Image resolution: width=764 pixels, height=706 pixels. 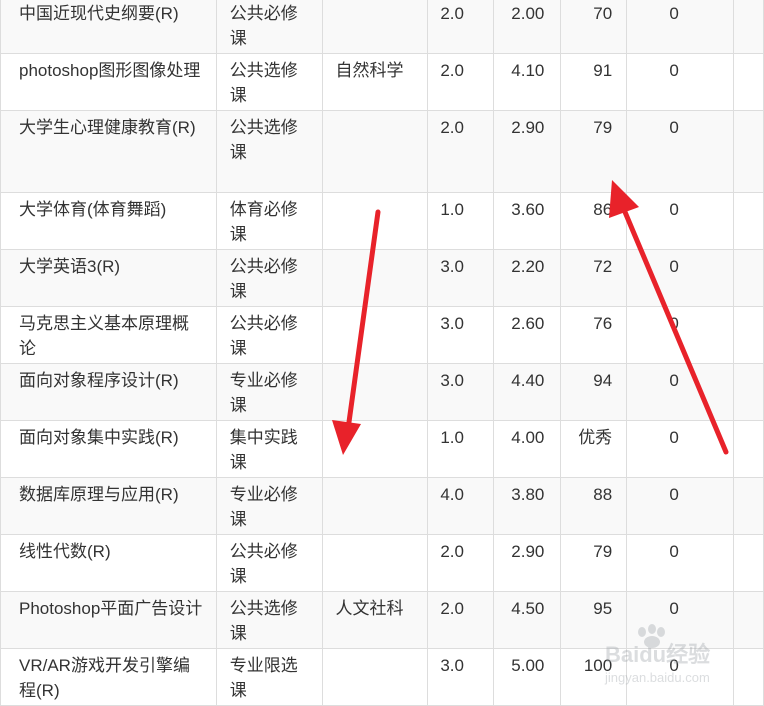 I want to click on table-row: 马克思主义基本原理概论 公共必修课 3.0 2.60 76 0, so click(x=382, y=335).